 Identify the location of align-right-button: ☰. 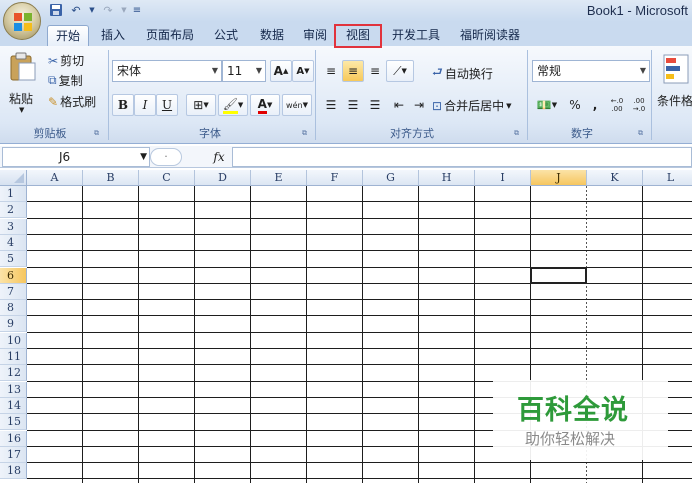
(375, 105).